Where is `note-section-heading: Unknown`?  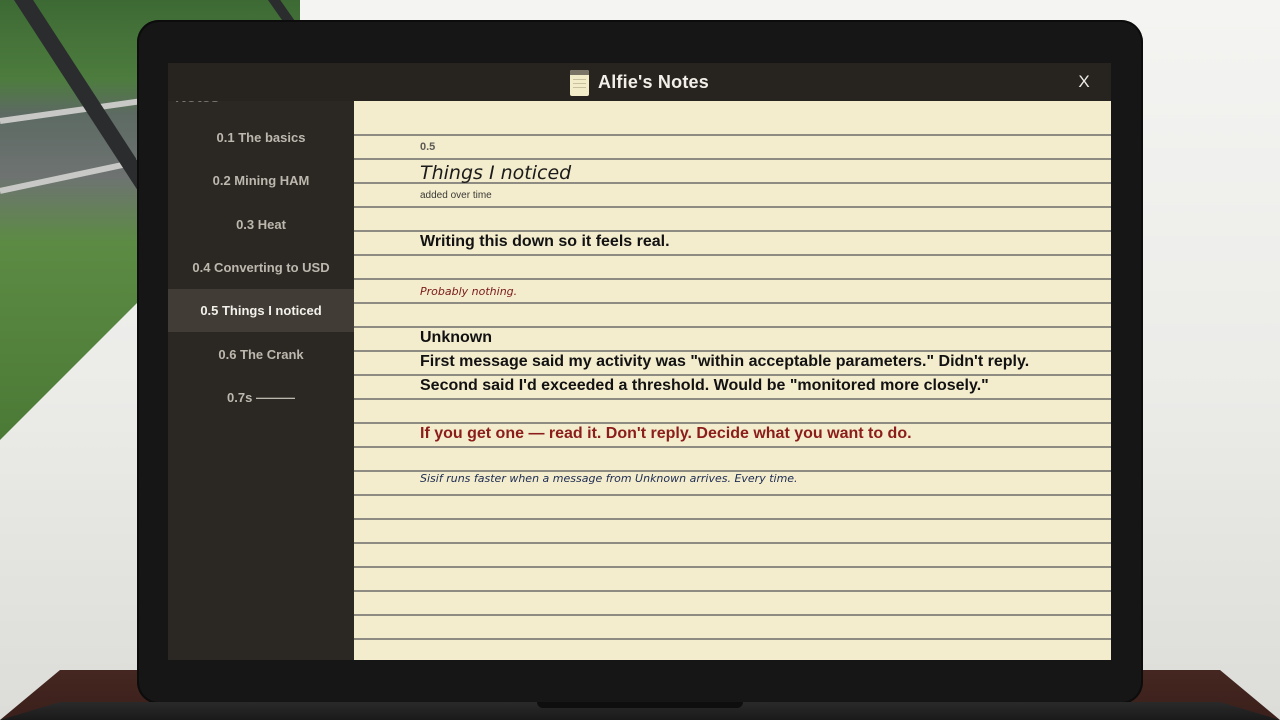
note-section-heading: Unknown is located at coordinates (456, 337).